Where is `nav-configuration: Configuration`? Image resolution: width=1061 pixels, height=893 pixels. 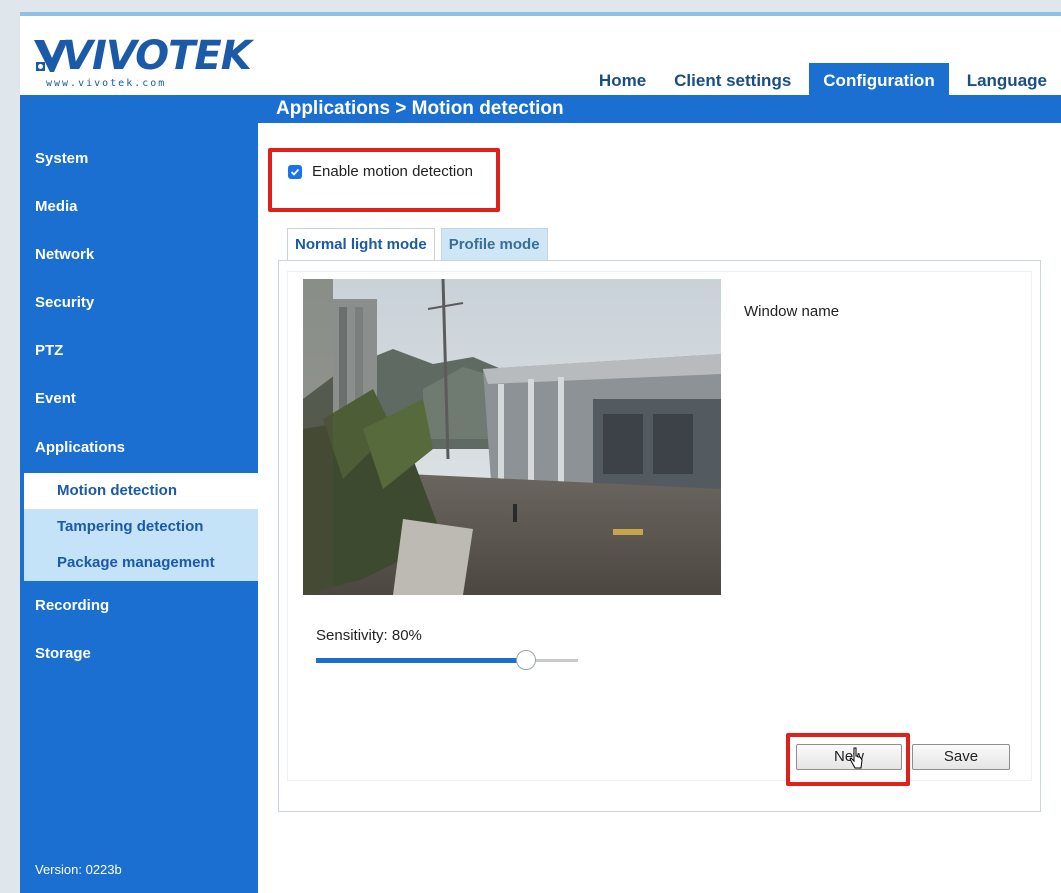
nav-configuration: Configuration is located at coordinates (879, 81).